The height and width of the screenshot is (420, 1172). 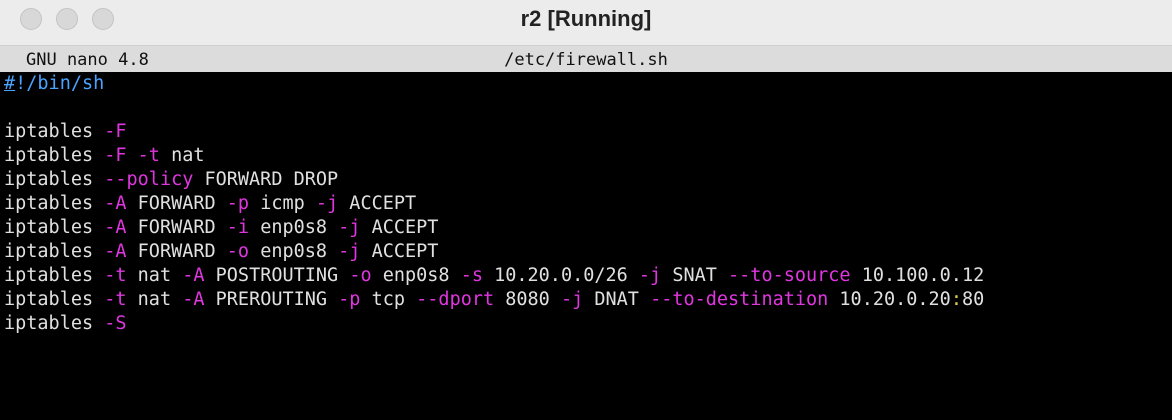 I want to click on window-titlebar: r2 [Running], so click(x=586, y=23).